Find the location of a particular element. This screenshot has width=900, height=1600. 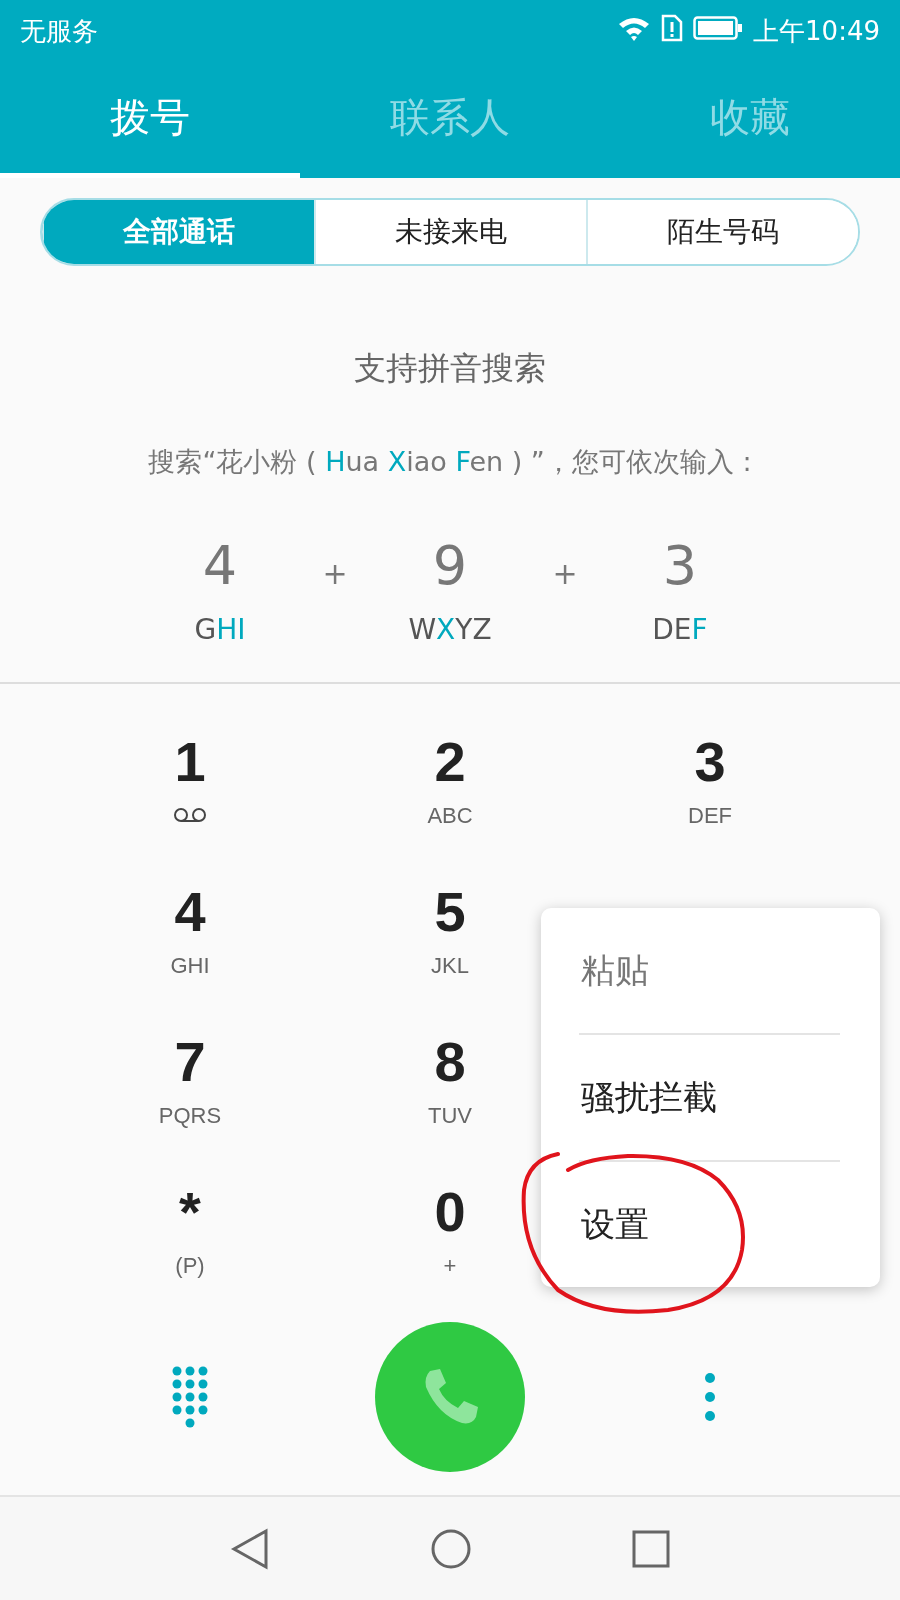

example-letters: WXYZ is located at coordinates (450, 630).